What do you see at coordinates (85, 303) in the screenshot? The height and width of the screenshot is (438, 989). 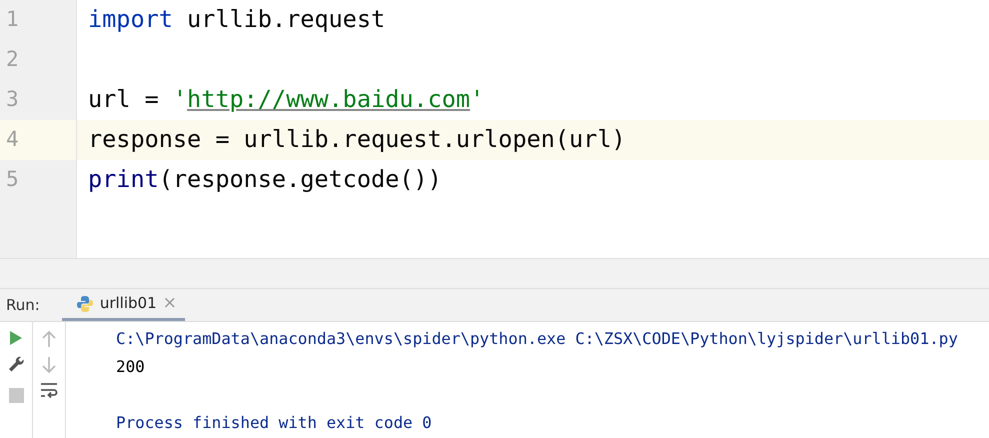 I see `python-icon` at bounding box center [85, 303].